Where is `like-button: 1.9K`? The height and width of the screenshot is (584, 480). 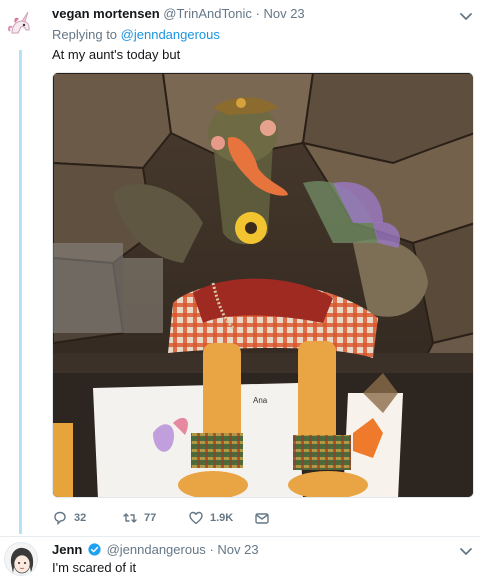 like-button: 1.9K is located at coordinates (210, 518).